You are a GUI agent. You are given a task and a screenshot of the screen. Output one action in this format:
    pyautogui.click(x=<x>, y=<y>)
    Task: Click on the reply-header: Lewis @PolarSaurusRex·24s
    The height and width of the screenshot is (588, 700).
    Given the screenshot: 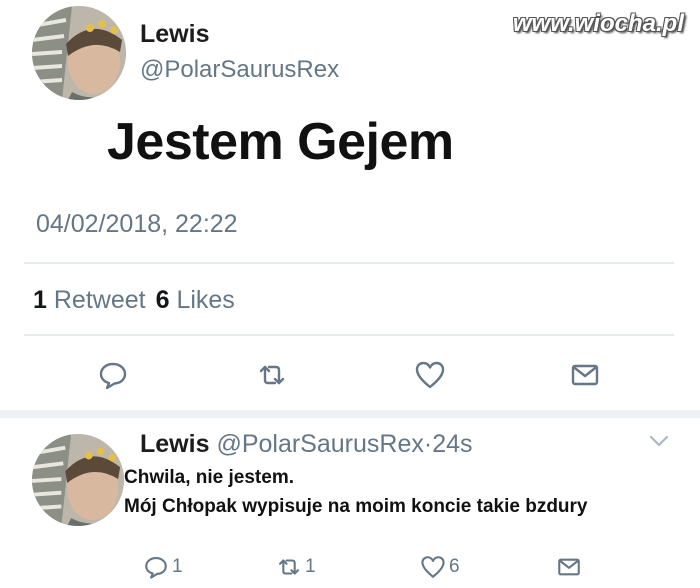 What is the action you would take?
    pyautogui.click(x=306, y=444)
    